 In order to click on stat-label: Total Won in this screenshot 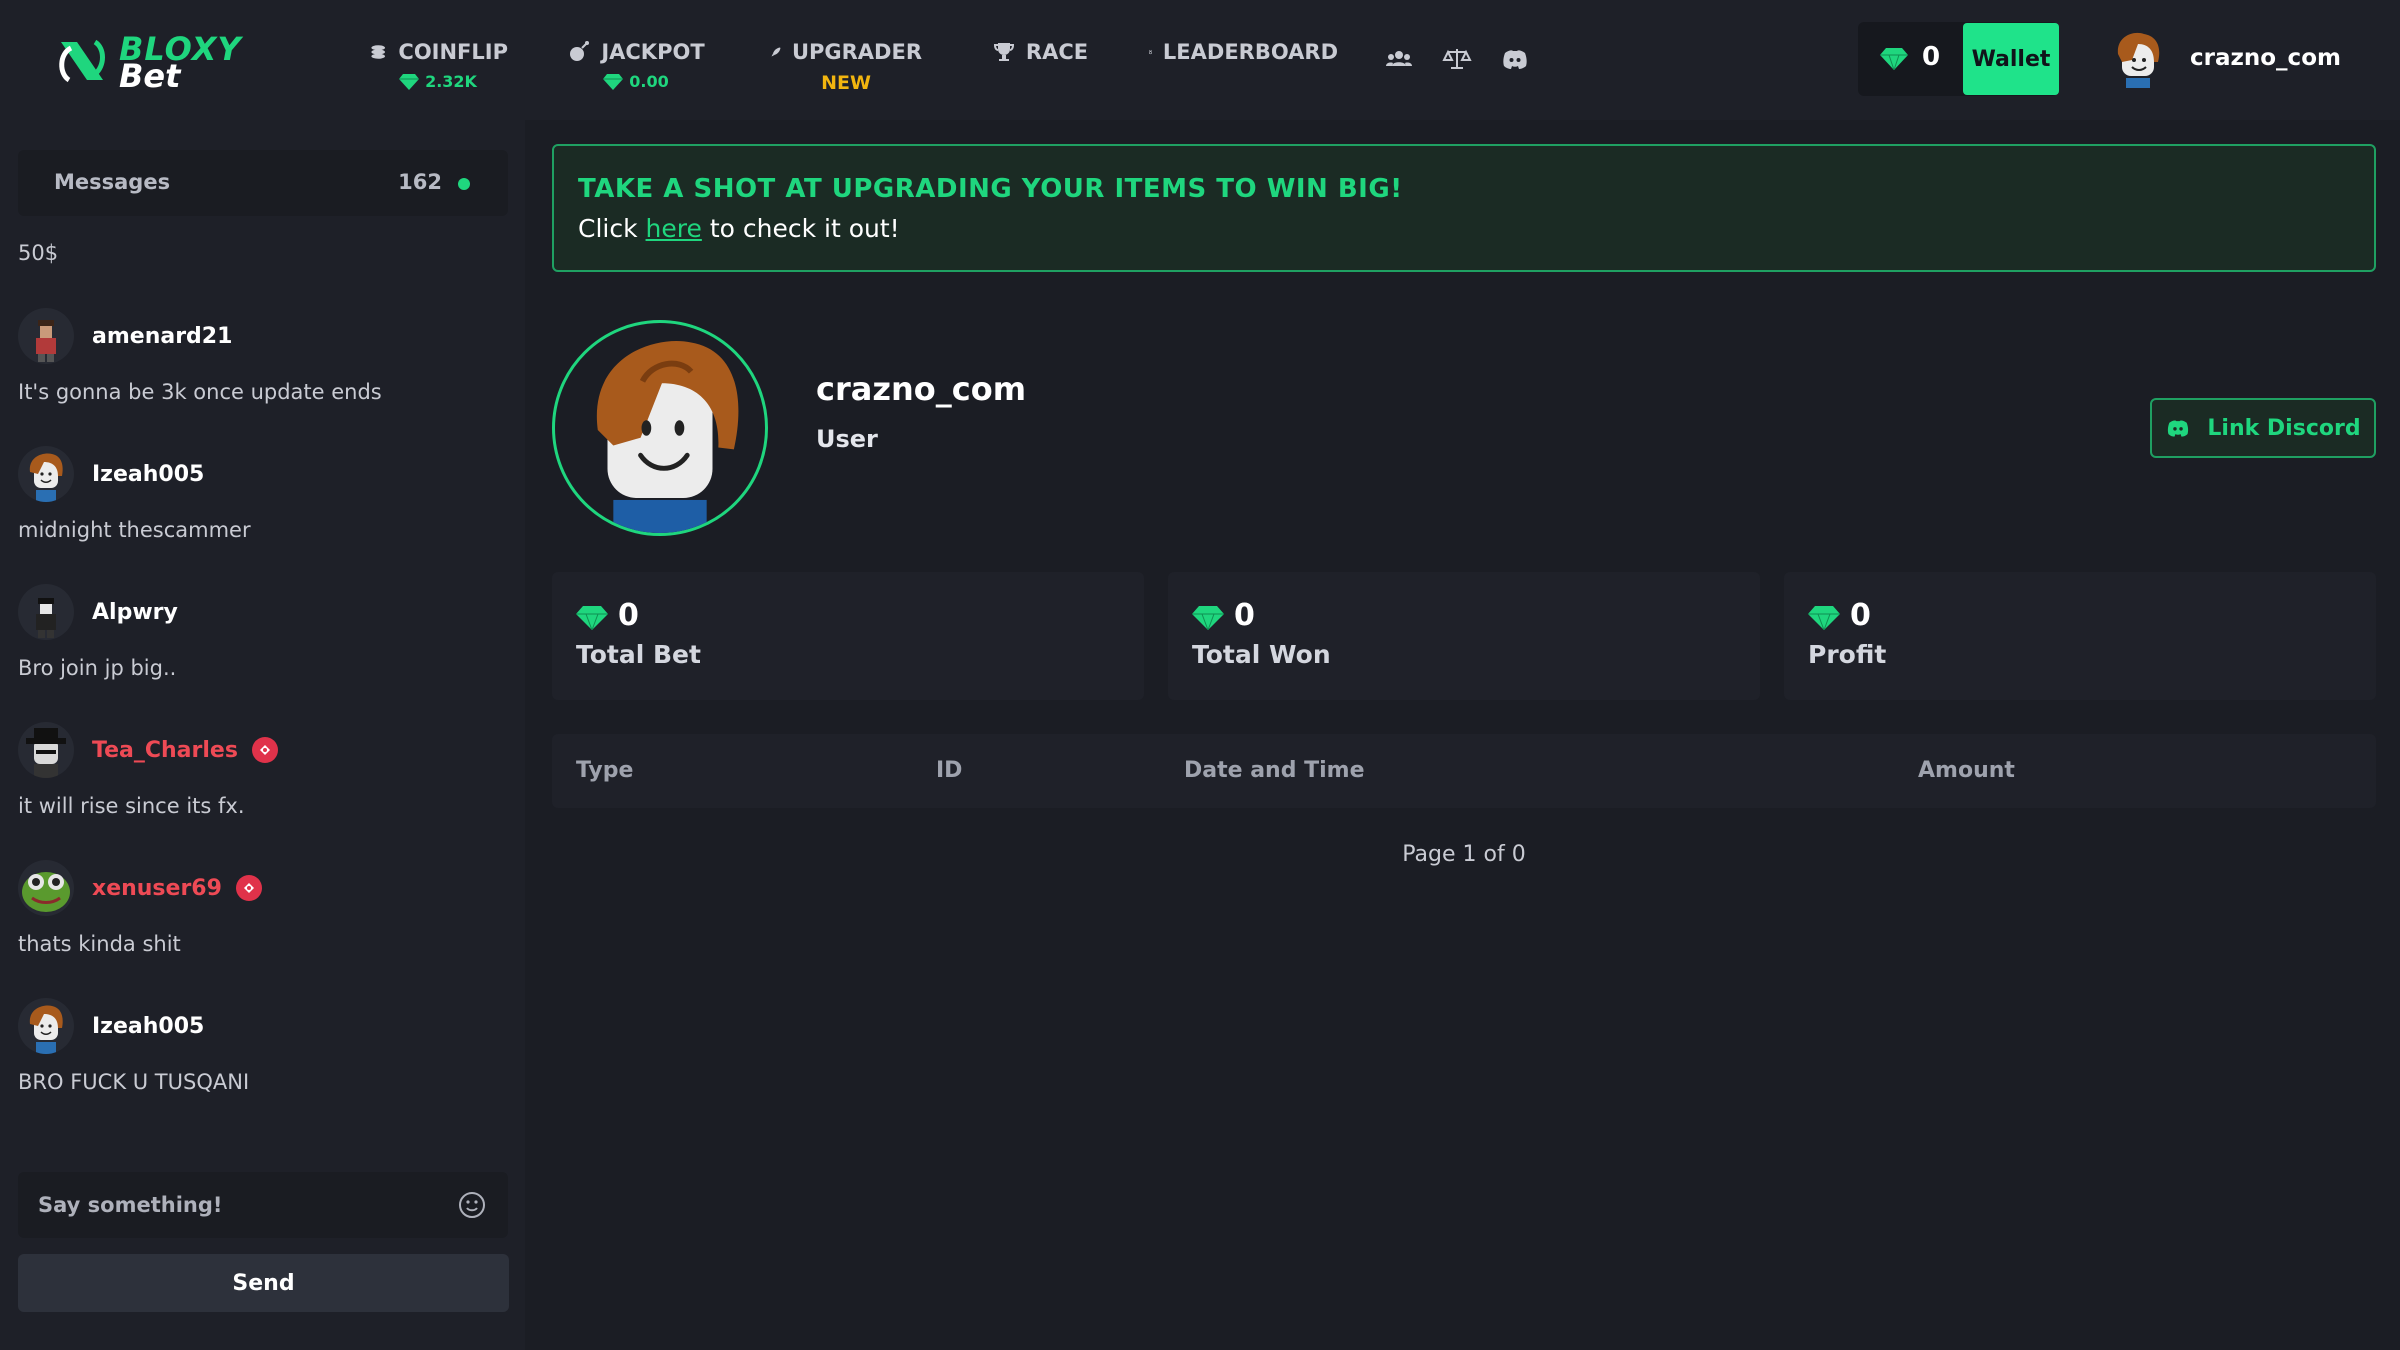, I will do `click(1261, 654)`.